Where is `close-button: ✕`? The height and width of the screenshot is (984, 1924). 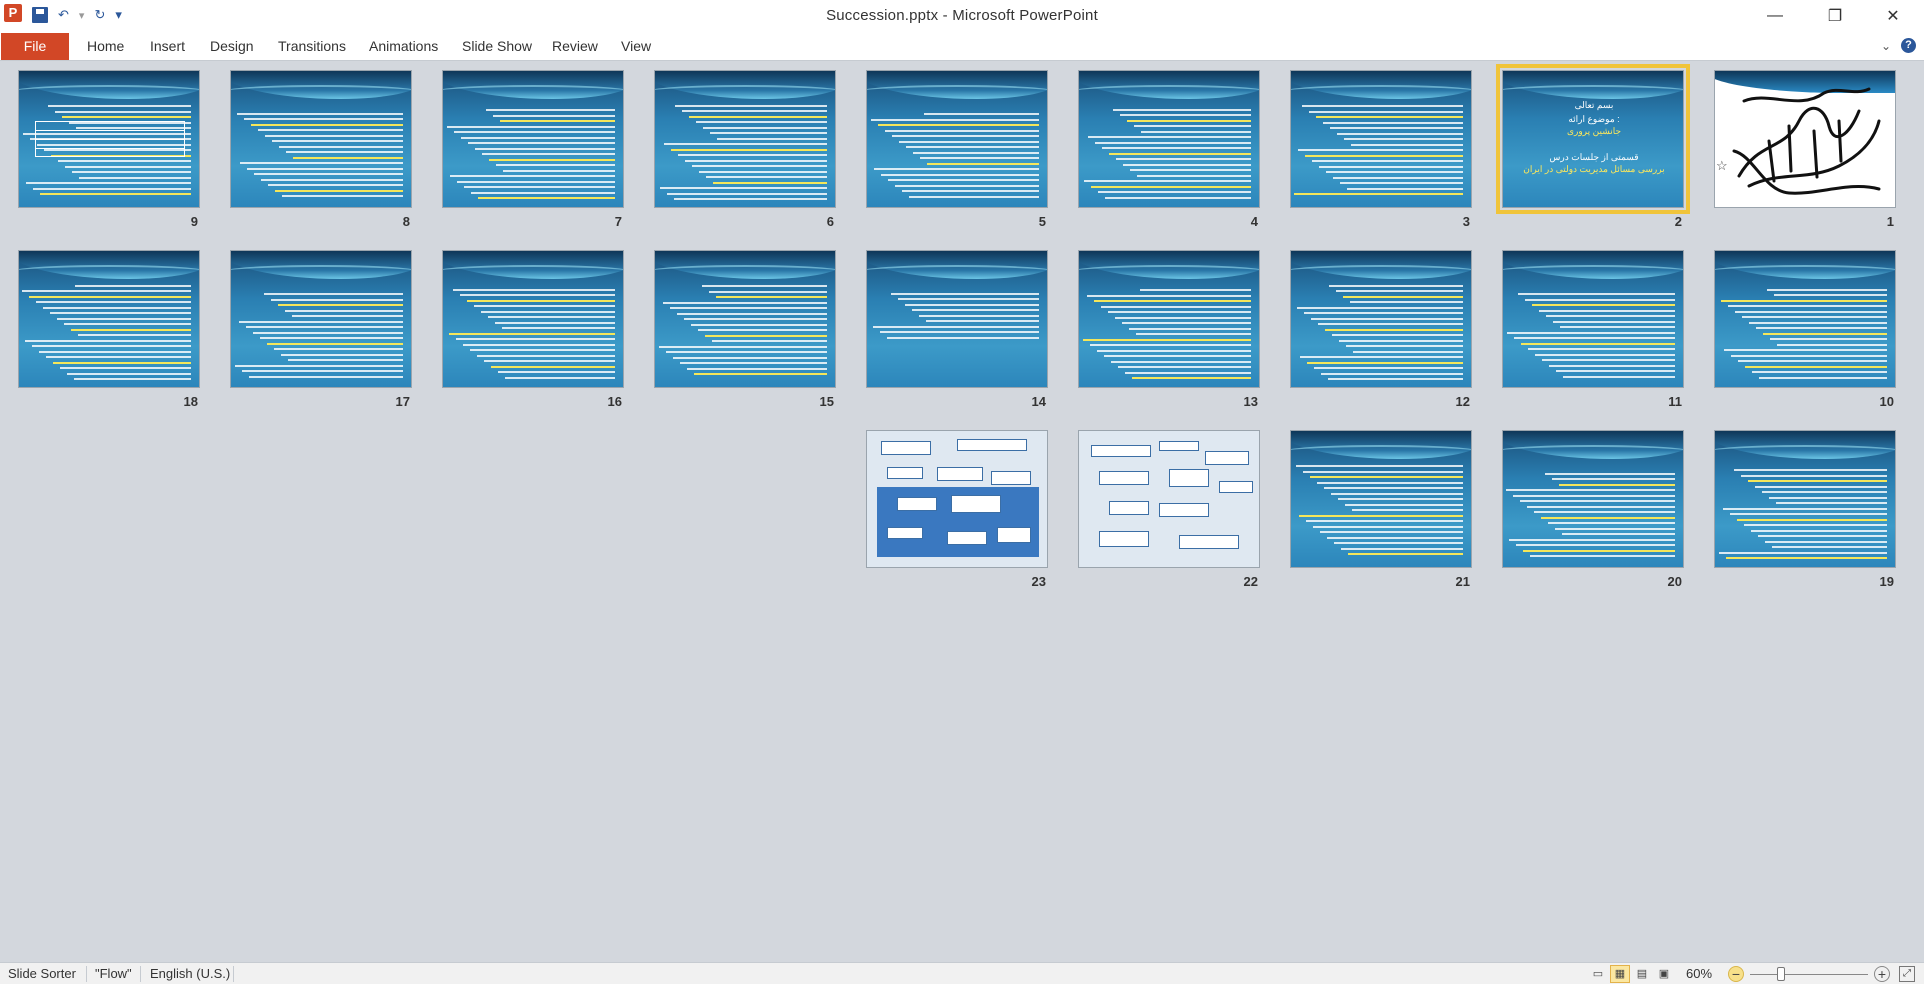
close-button: ✕ is located at coordinates (1893, 15).